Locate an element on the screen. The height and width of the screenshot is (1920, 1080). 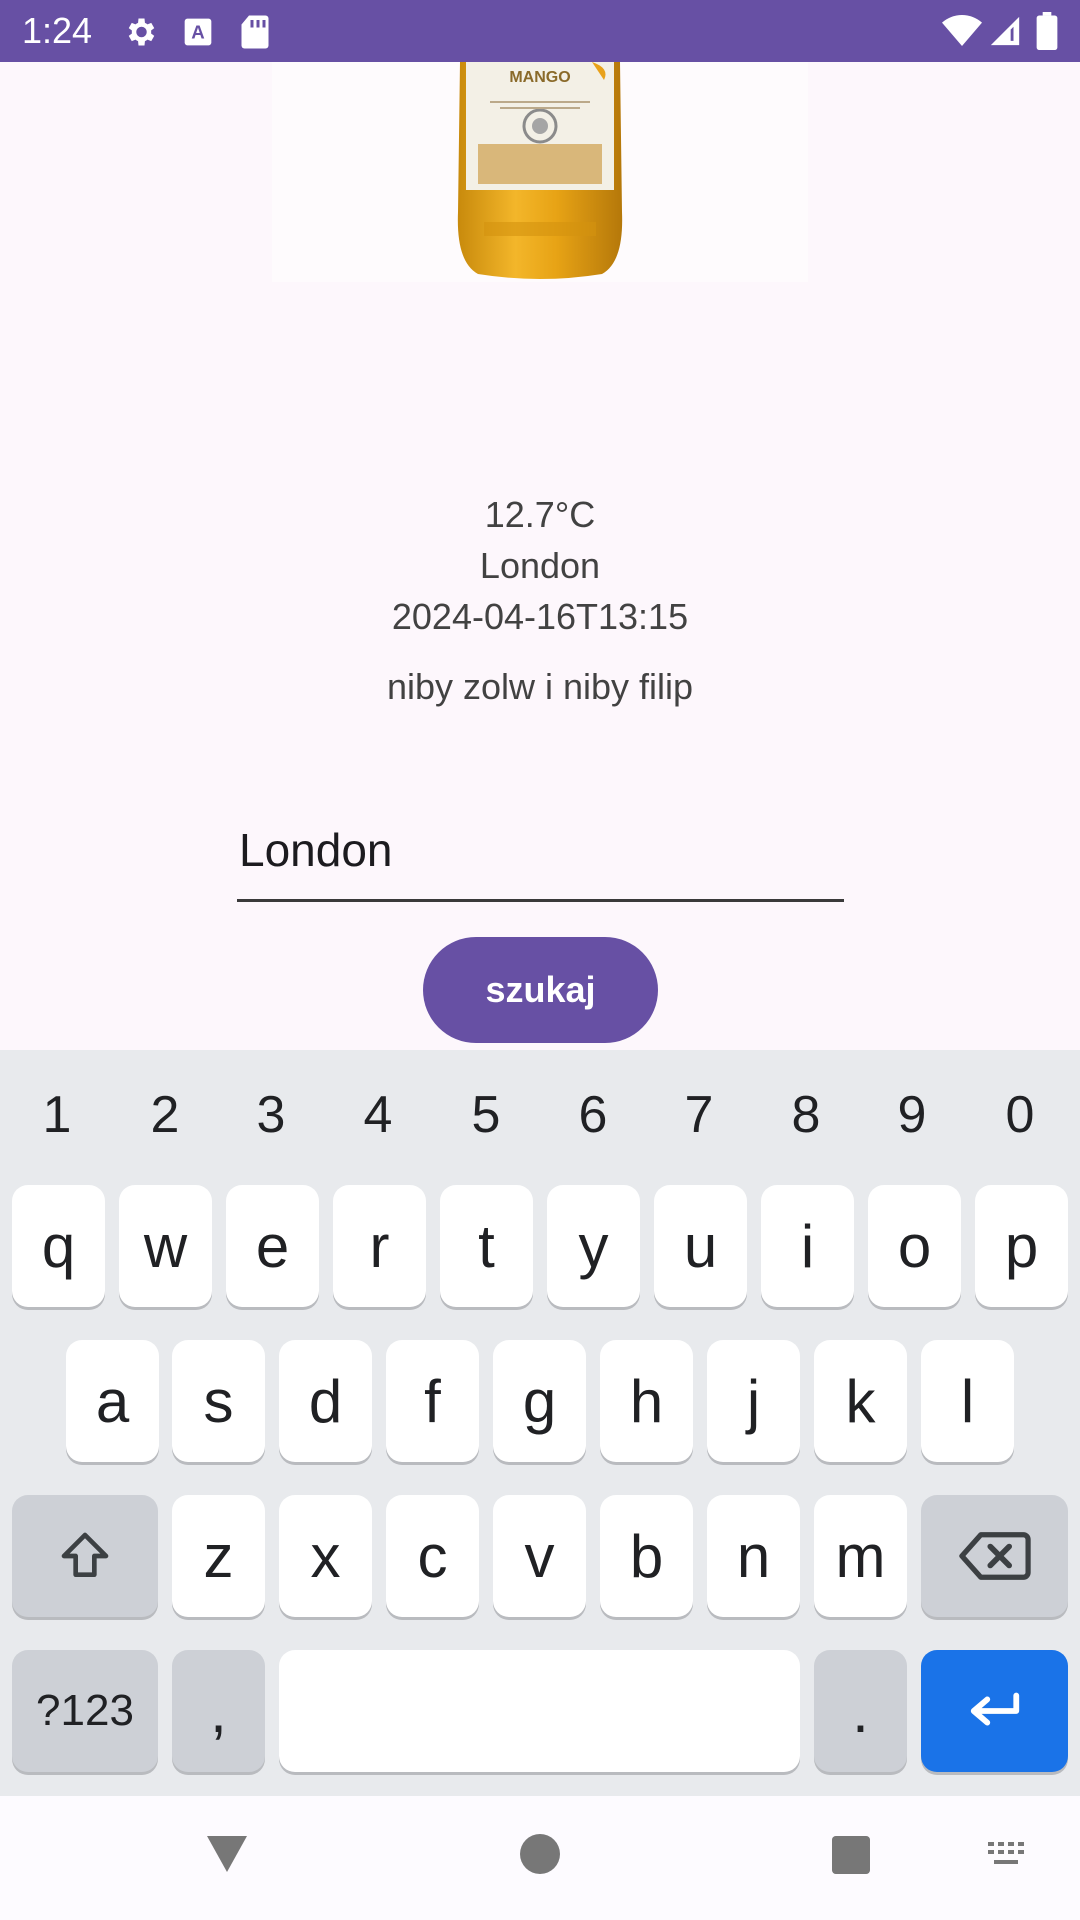
key-b: b is located at coordinates (646, 1556).